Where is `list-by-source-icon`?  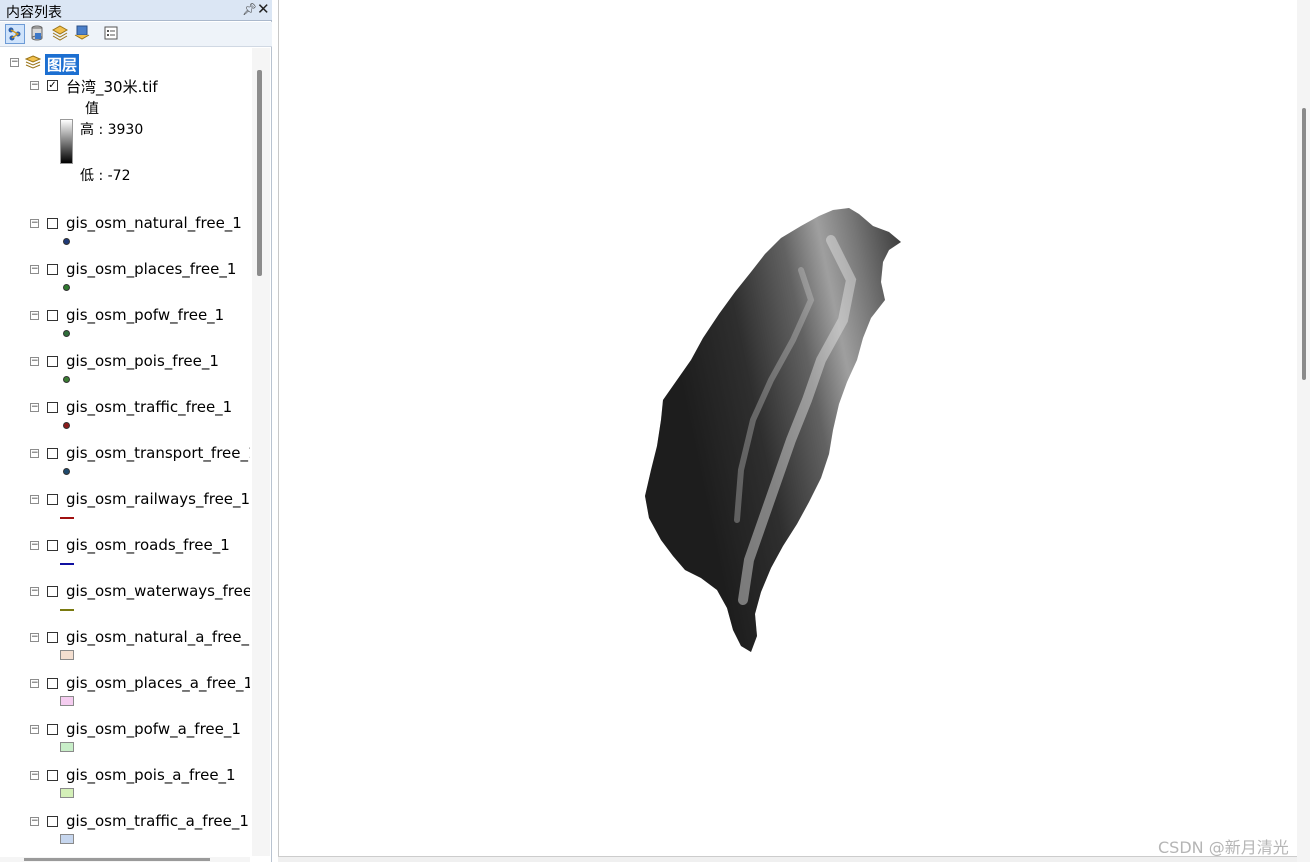
list-by-source-icon is located at coordinates (38, 34).